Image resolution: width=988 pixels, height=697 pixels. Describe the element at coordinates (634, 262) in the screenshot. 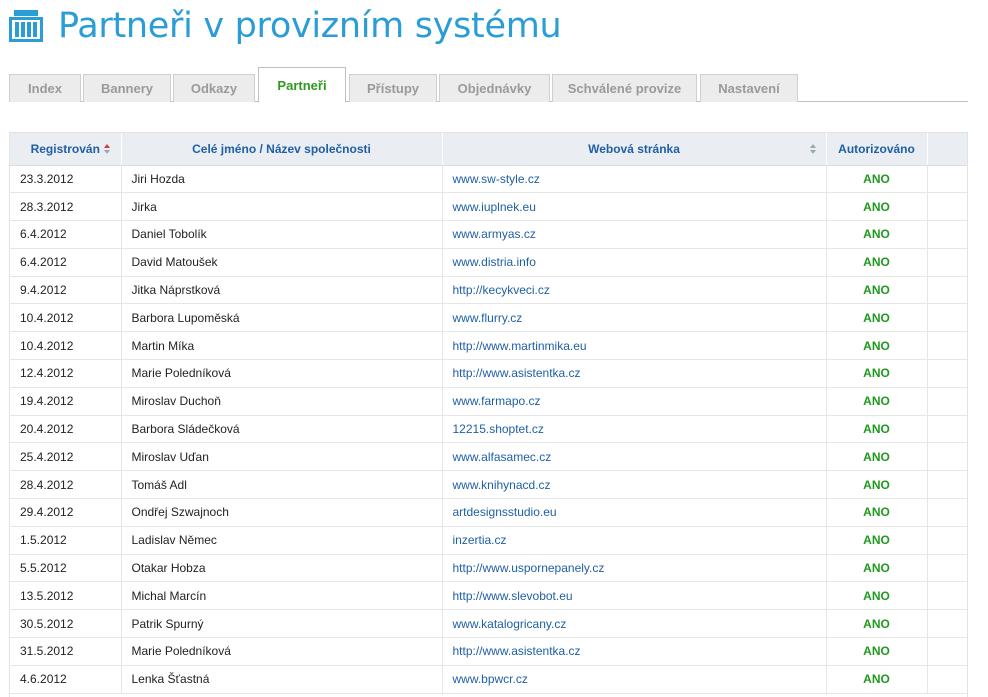

I see `website-cell: www.distria.info` at that location.